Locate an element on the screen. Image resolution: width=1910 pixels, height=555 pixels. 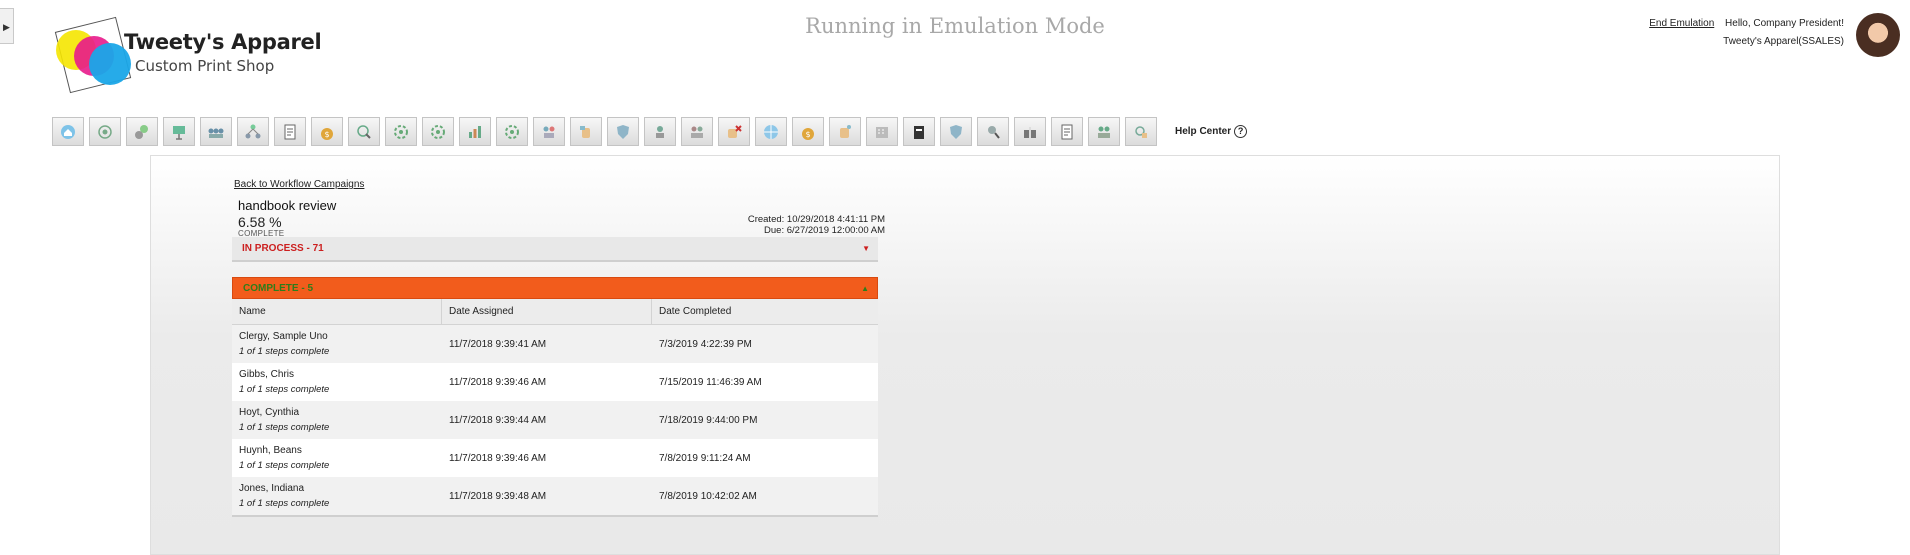
cell-name: Huynh, Beans 1 of 1 steps complete is located at coordinates (337, 458).